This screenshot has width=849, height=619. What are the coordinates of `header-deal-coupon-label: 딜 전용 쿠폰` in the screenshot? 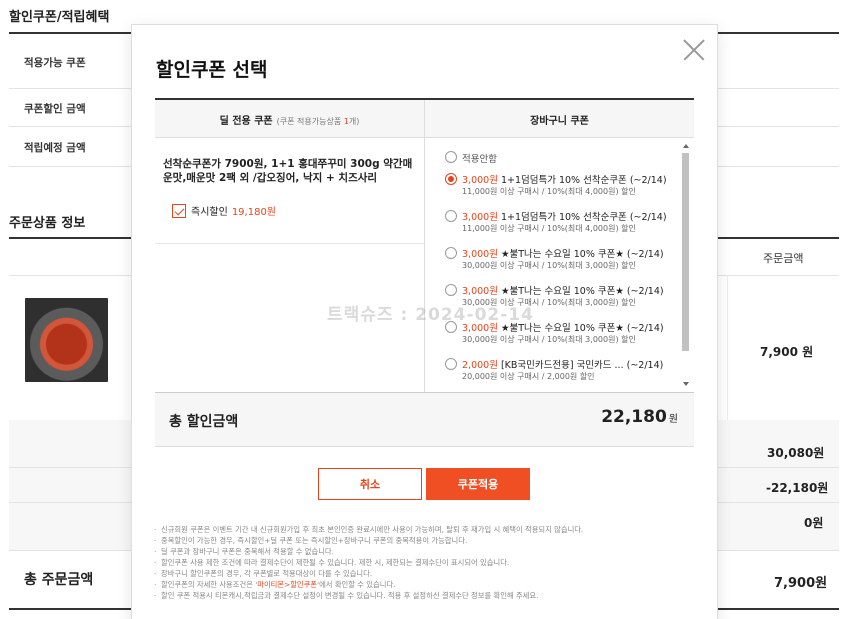 It's located at (246, 121).